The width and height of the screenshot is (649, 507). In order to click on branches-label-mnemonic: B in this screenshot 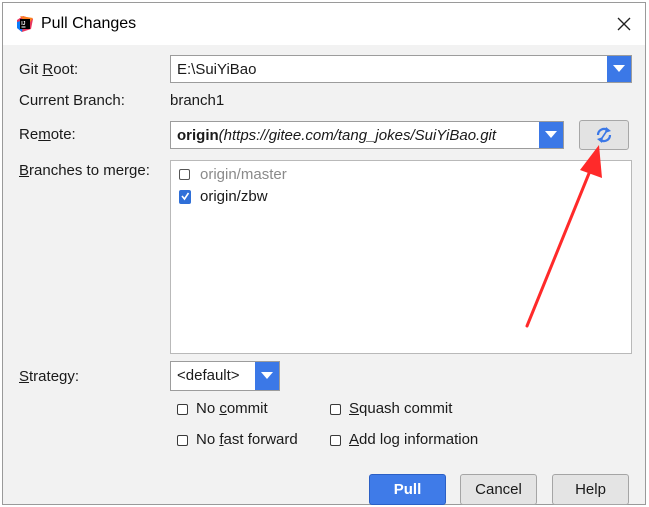, I will do `click(24, 170)`.